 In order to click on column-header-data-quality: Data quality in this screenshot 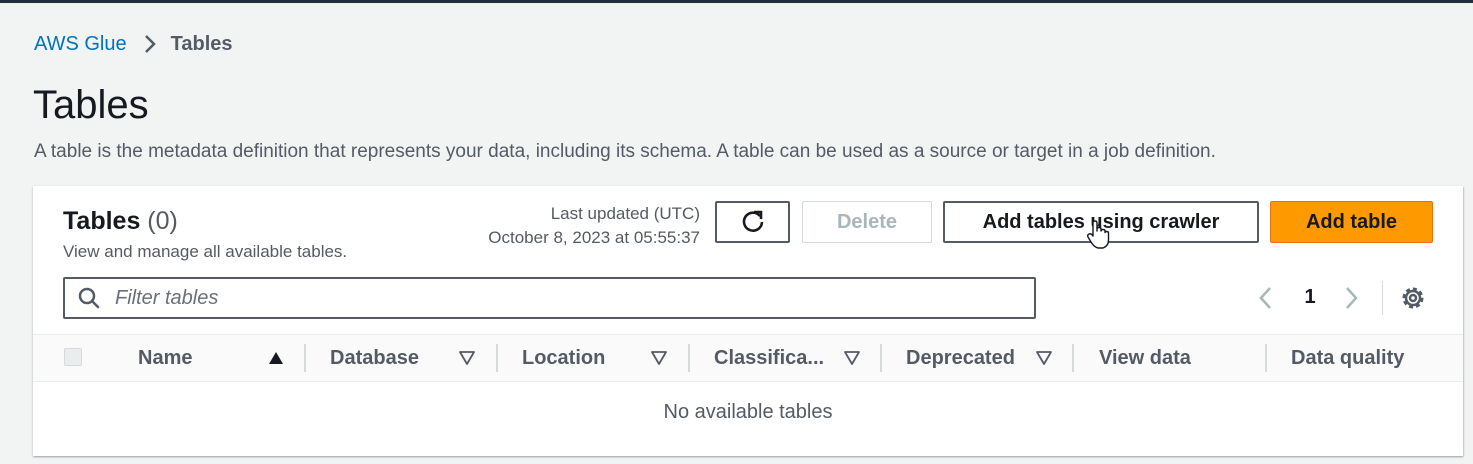, I will do `click(1371, 358)`.